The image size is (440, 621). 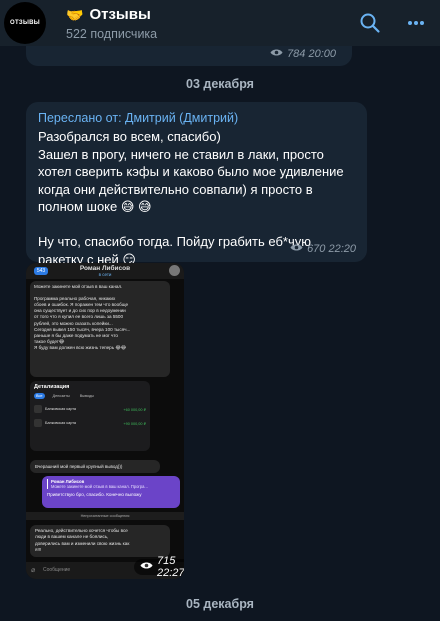 What do you see at coordinates (112, 33) in the screenshot?
I see `subscriber-count: 522 подписчика` at bounding box center [112, 33].